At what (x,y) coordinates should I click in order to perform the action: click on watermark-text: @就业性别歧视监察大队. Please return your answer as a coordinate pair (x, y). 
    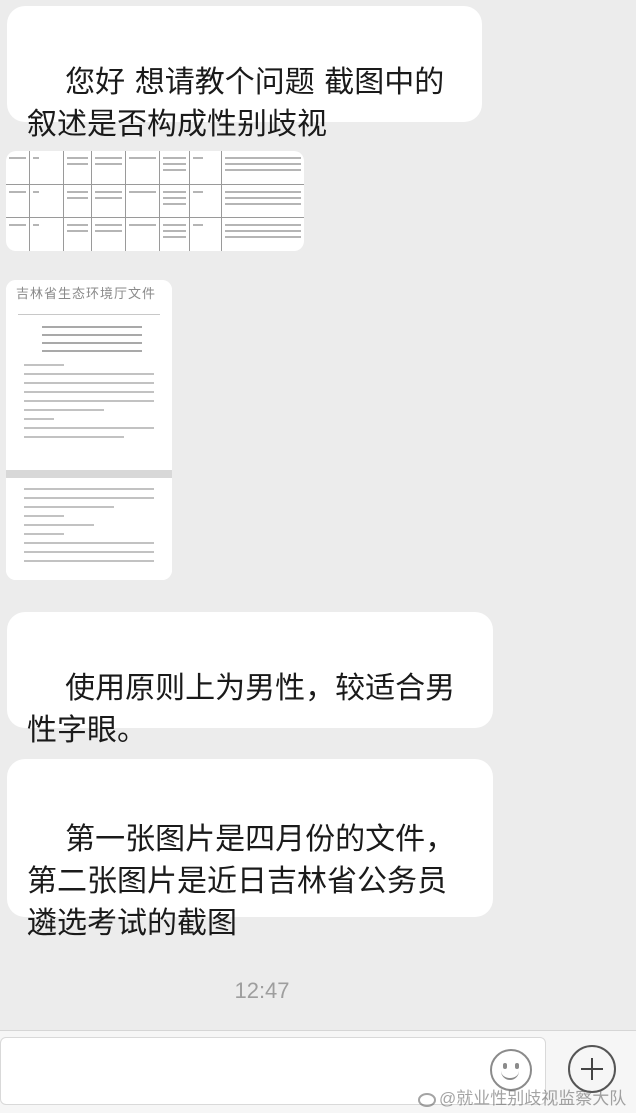
    Looking at the image, I should click on (533, 1098).